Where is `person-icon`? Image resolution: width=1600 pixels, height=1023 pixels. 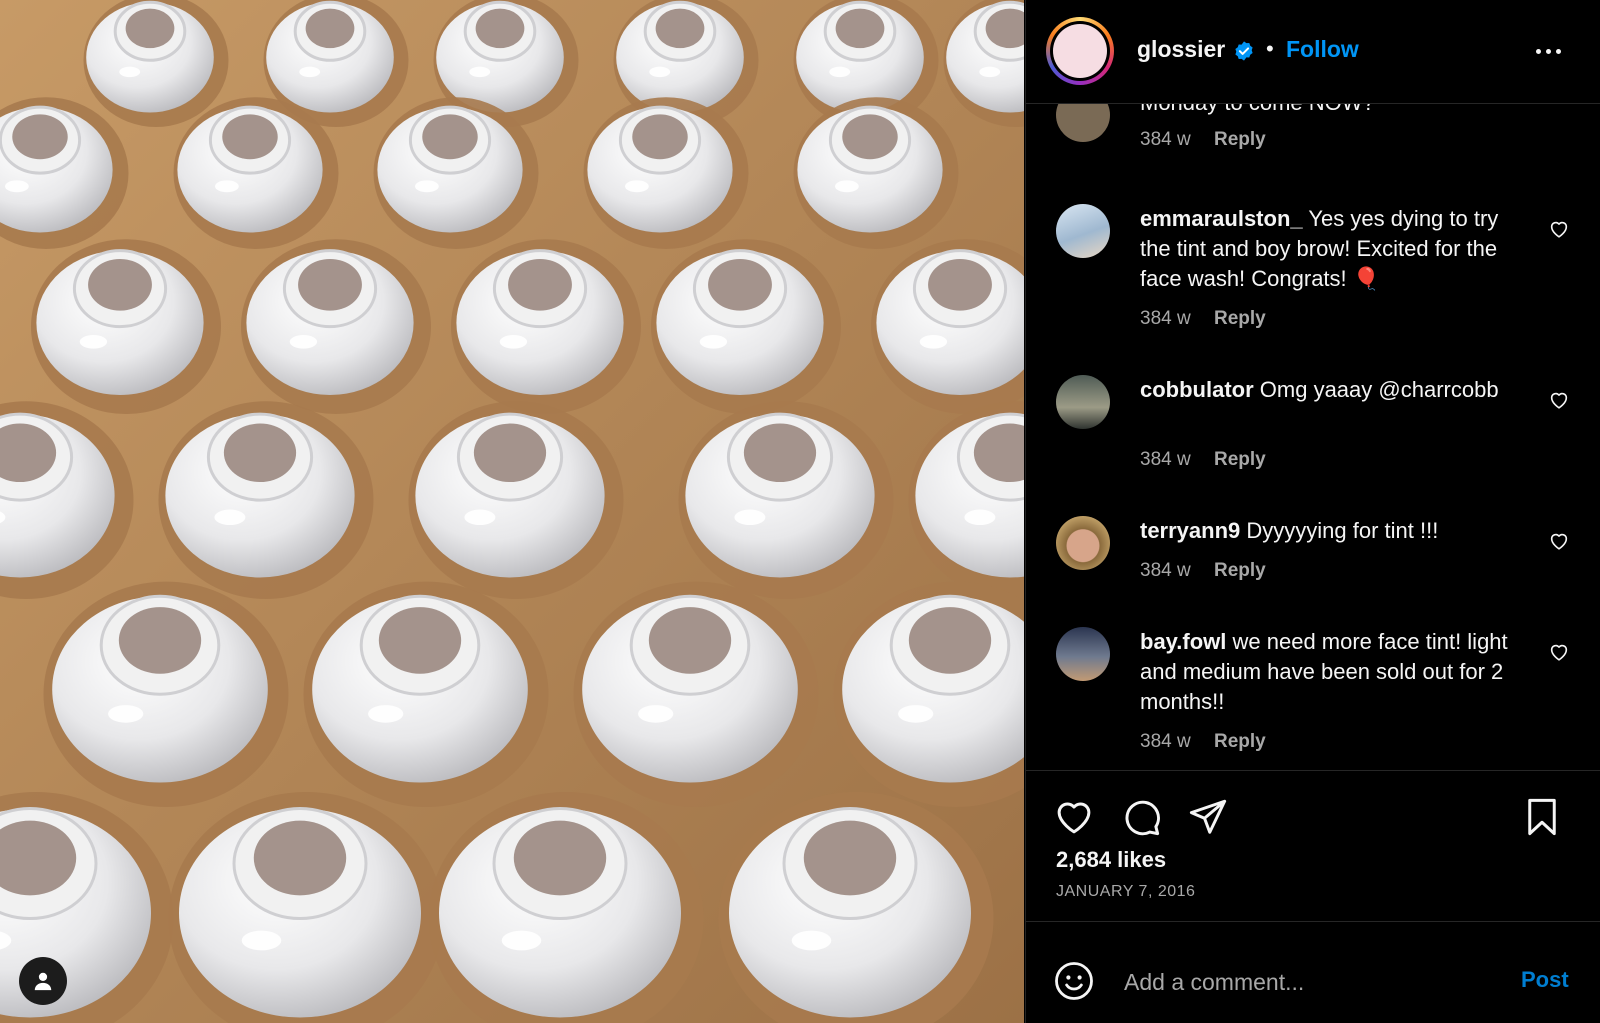
person-icon is located at coordinates (43, 981).